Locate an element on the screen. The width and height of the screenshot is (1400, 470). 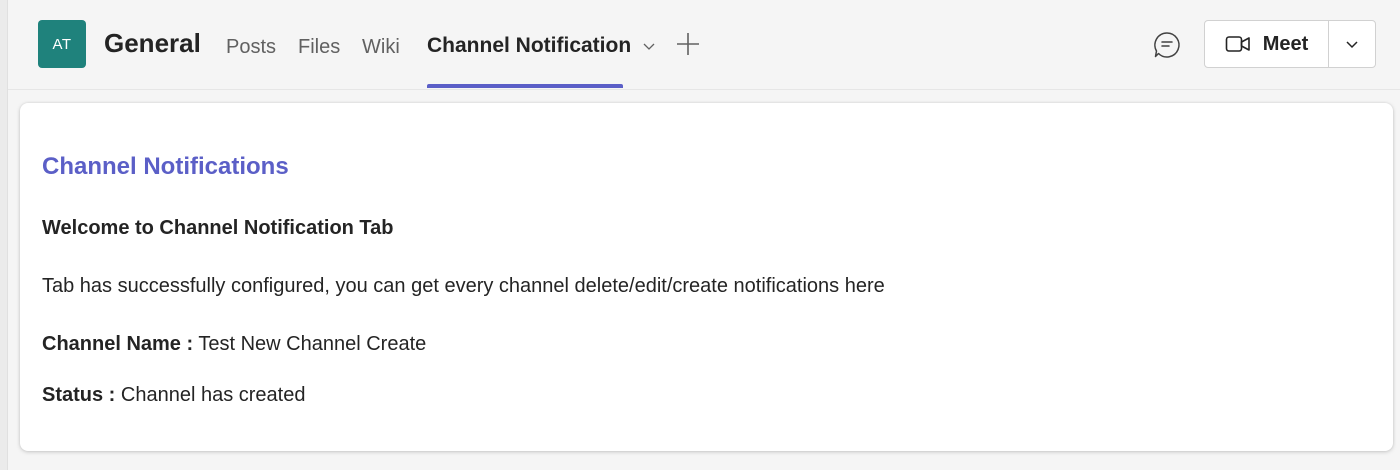
channel-name-row: Channel Name : Test New Channel Create is located at coordinates (234, 344).